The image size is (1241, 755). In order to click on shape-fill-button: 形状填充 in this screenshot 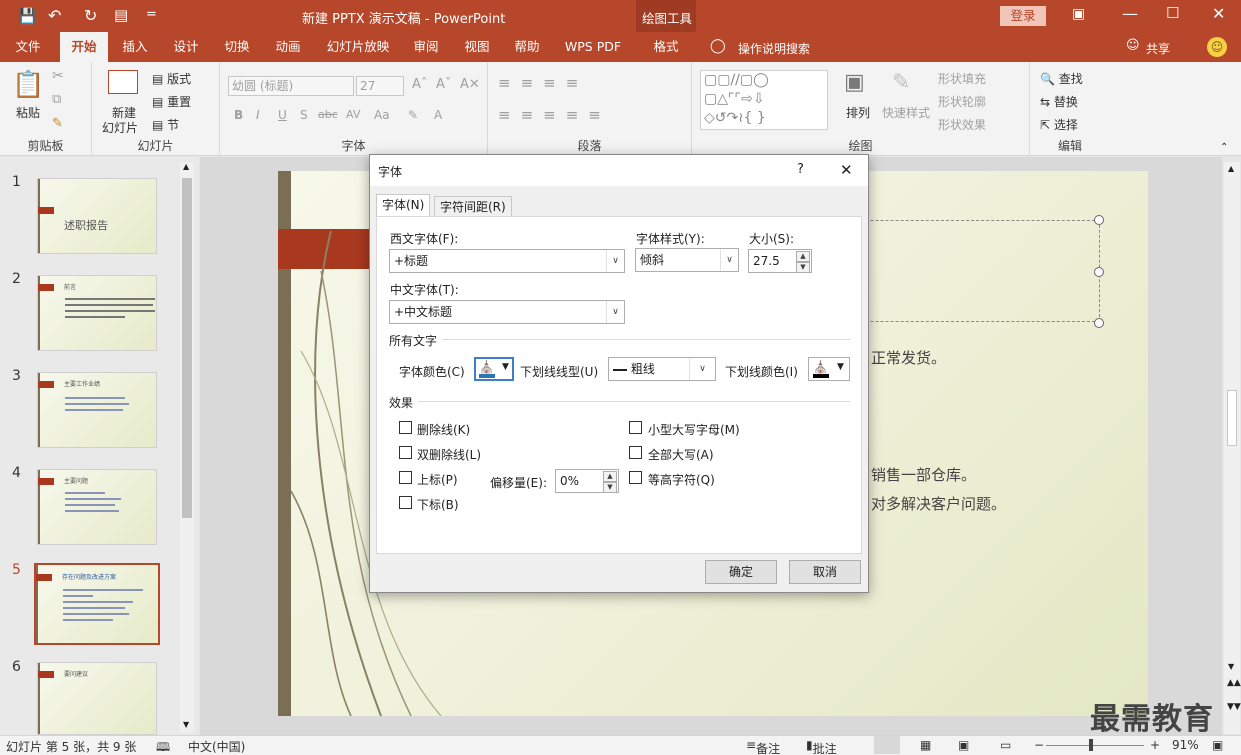, I will do `click(962, 78)`.